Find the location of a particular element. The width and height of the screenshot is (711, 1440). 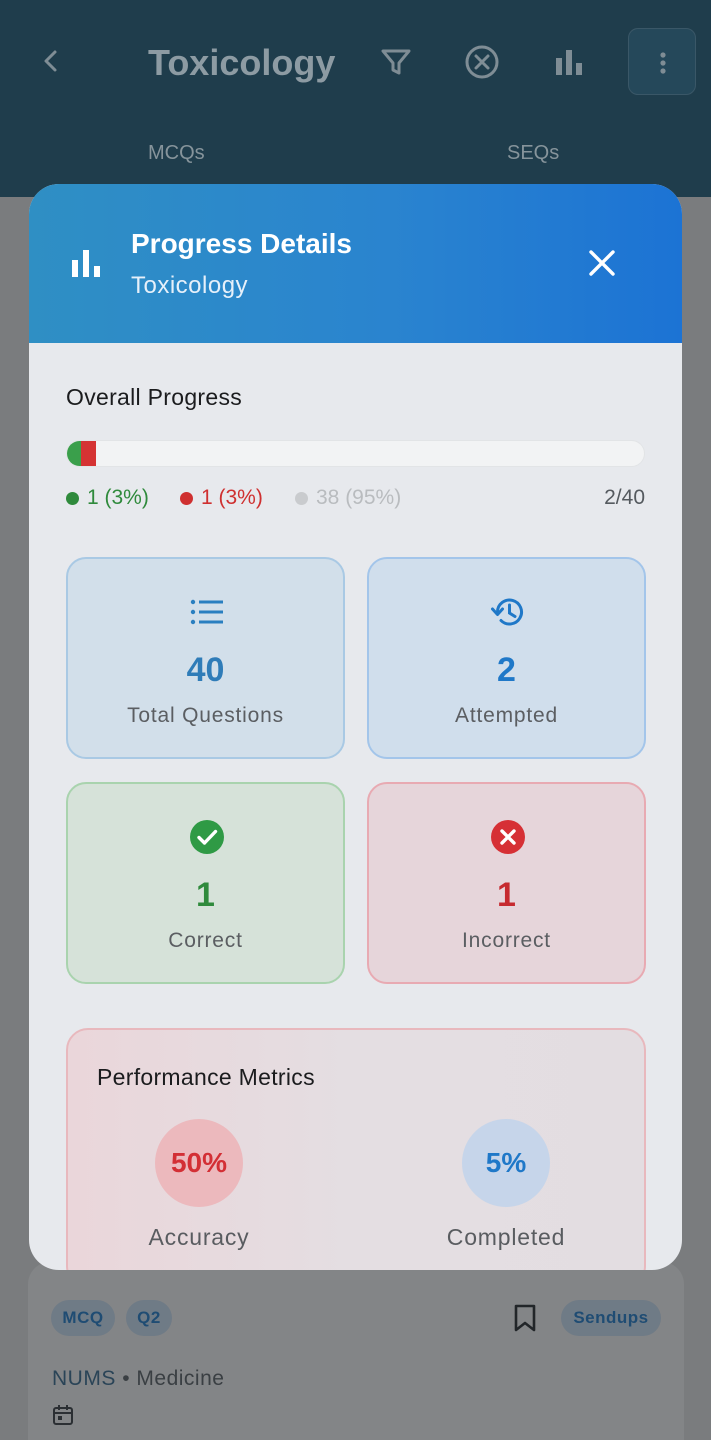

check-circle-icon is located at coordinates (207, 837).